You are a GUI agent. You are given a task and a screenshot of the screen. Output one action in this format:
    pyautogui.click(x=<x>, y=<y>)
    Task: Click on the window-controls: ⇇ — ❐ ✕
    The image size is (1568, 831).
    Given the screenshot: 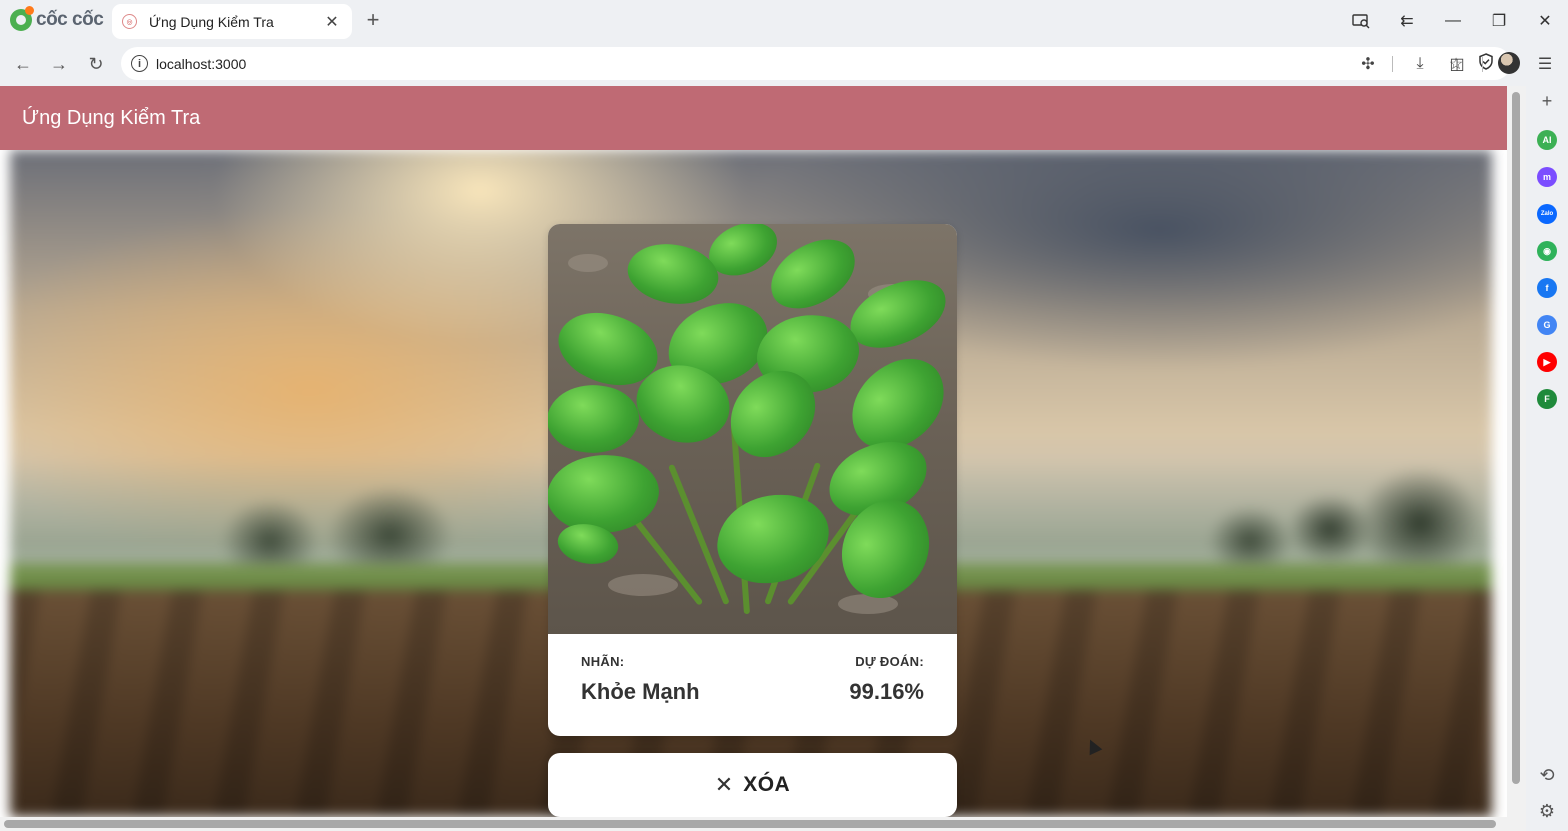 What is the action you would take?
    pyautogui.click(x=1453, y=21)
    